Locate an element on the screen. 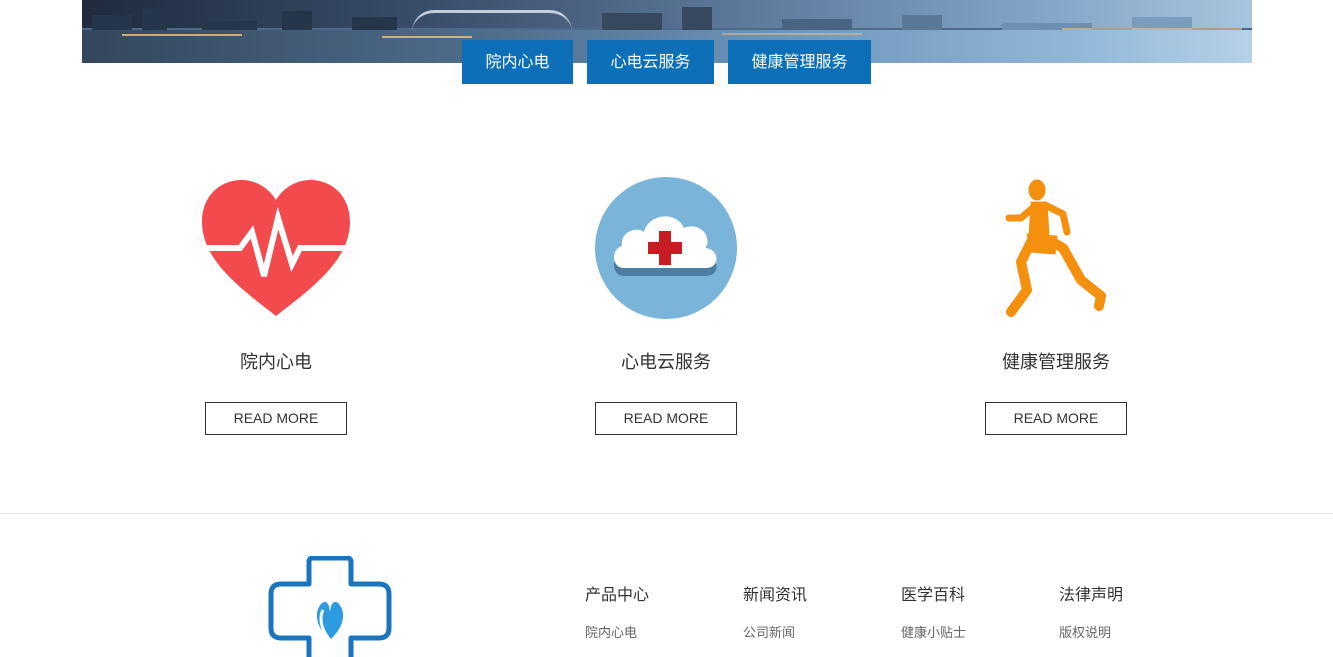 Image resolution: width=1333 pixels, height=657 pixels. footer-column-medical-wiki: 医学百科 健康小贴士 is located at coordinates (976, 613).